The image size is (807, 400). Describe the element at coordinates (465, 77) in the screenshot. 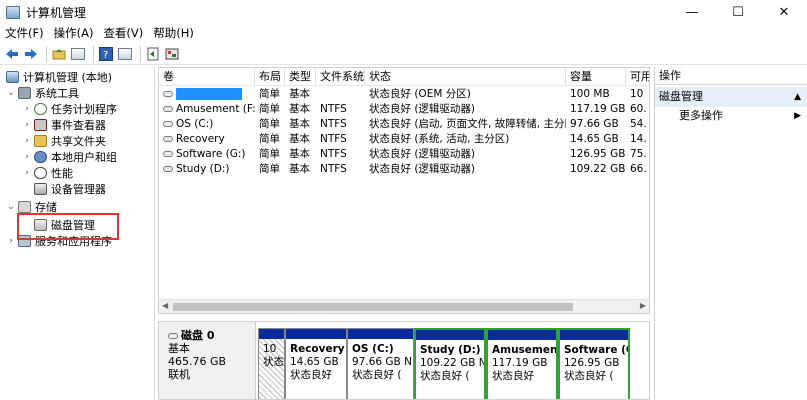

I see `column-status: 状态` at that location.